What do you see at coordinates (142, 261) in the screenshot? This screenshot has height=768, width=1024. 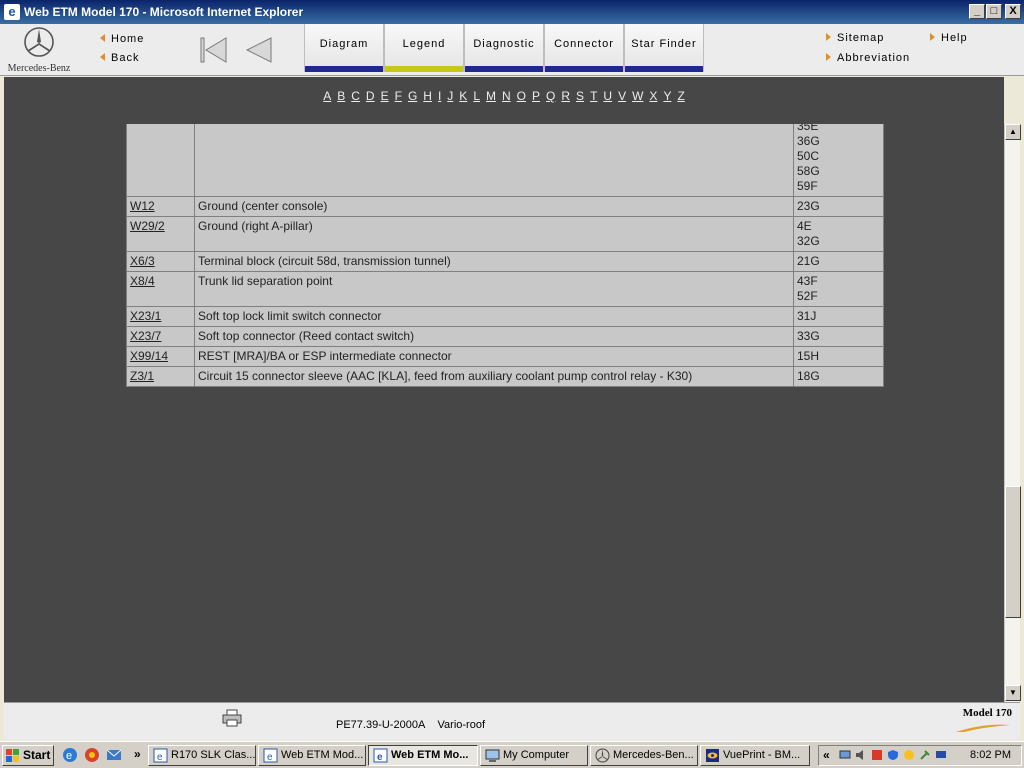 I see `component-code-link: X6/3` at bounding box center [142, 261].